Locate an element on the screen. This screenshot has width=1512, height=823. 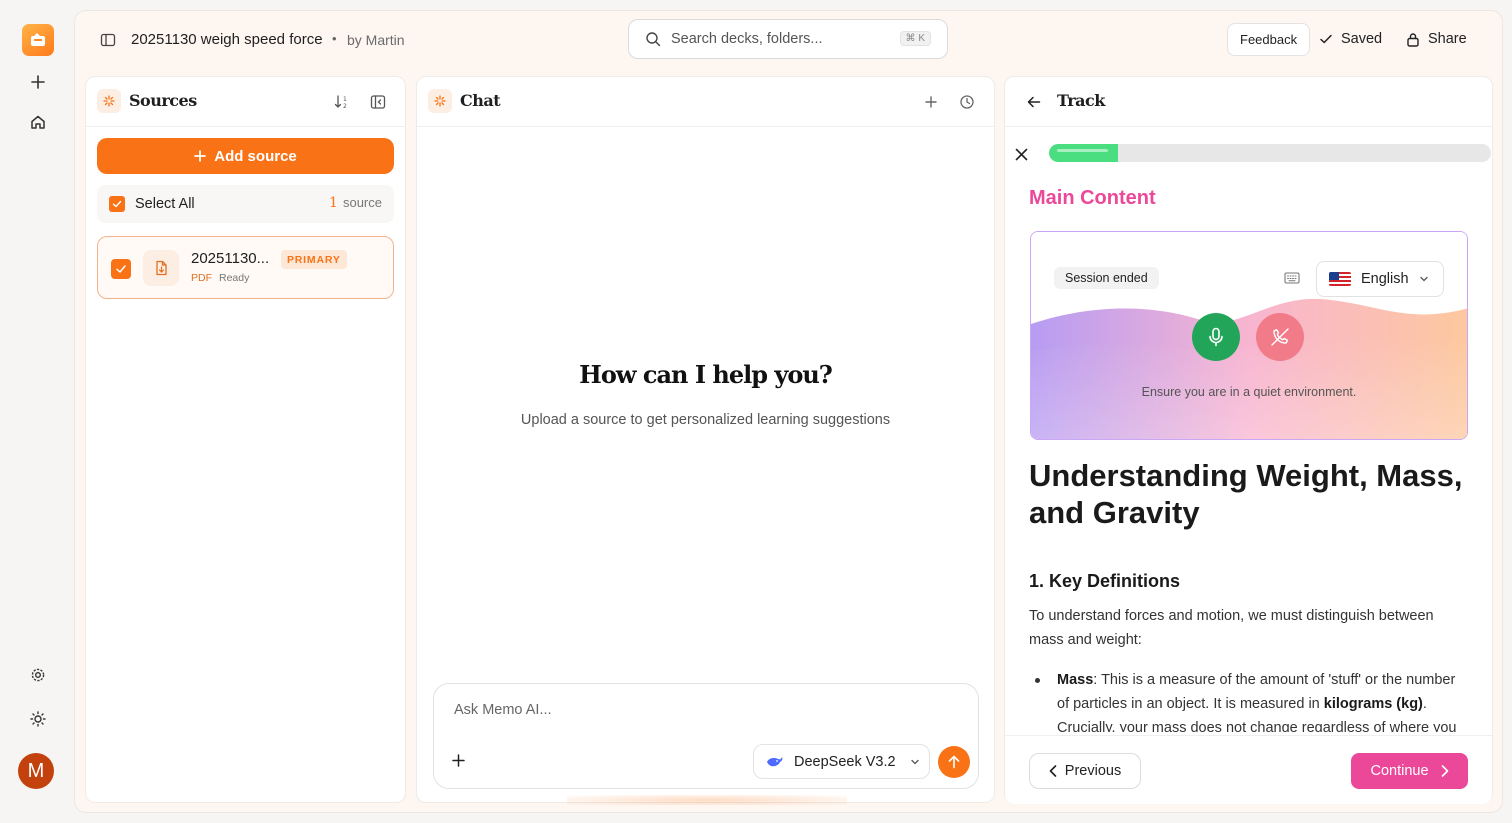
search-shortcut: ⌘ K is located at coordinates (915, 38).